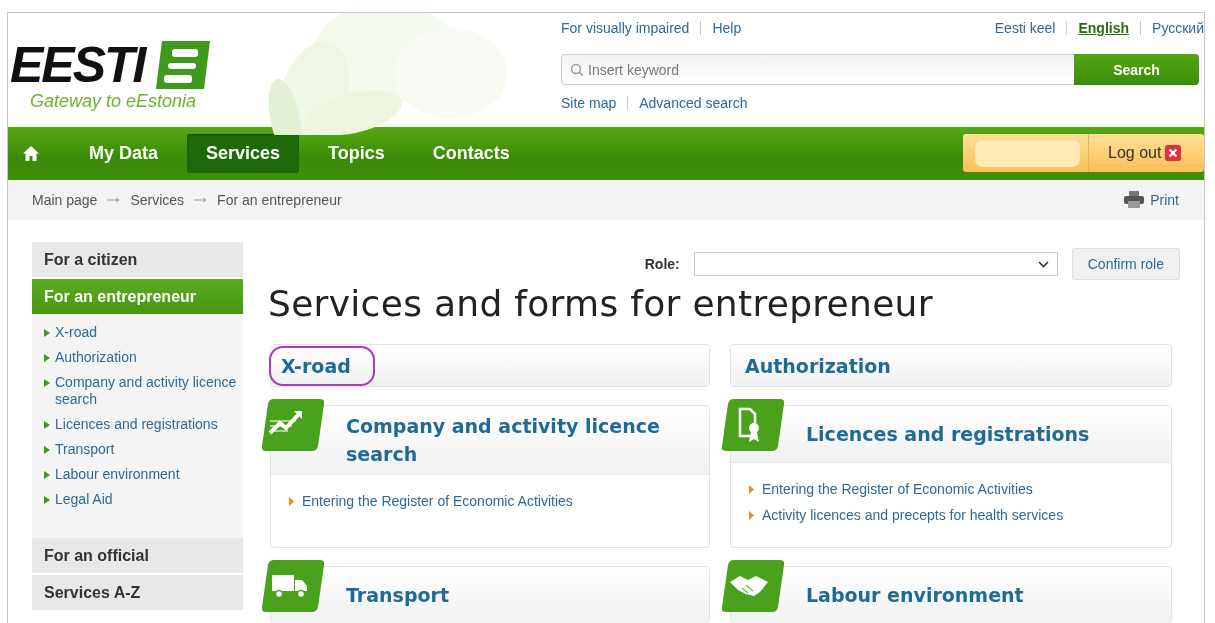  I want to click on language-link: Русский, so click(1178, 28).